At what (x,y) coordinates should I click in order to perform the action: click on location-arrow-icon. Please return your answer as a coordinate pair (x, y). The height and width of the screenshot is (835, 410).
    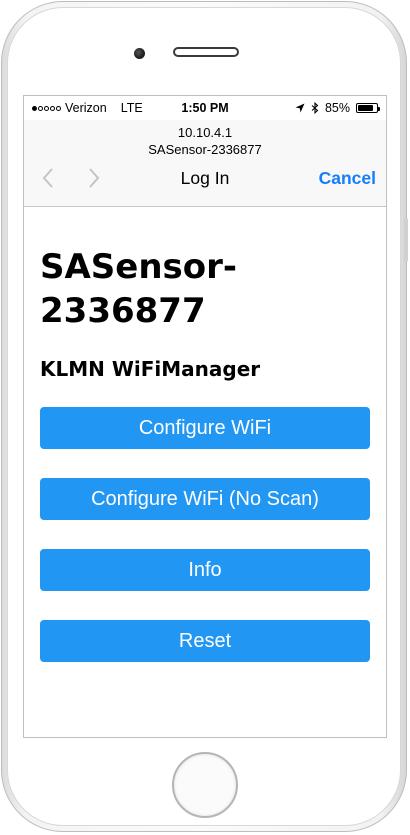
    Looking at the image, I should click on (300, 108).